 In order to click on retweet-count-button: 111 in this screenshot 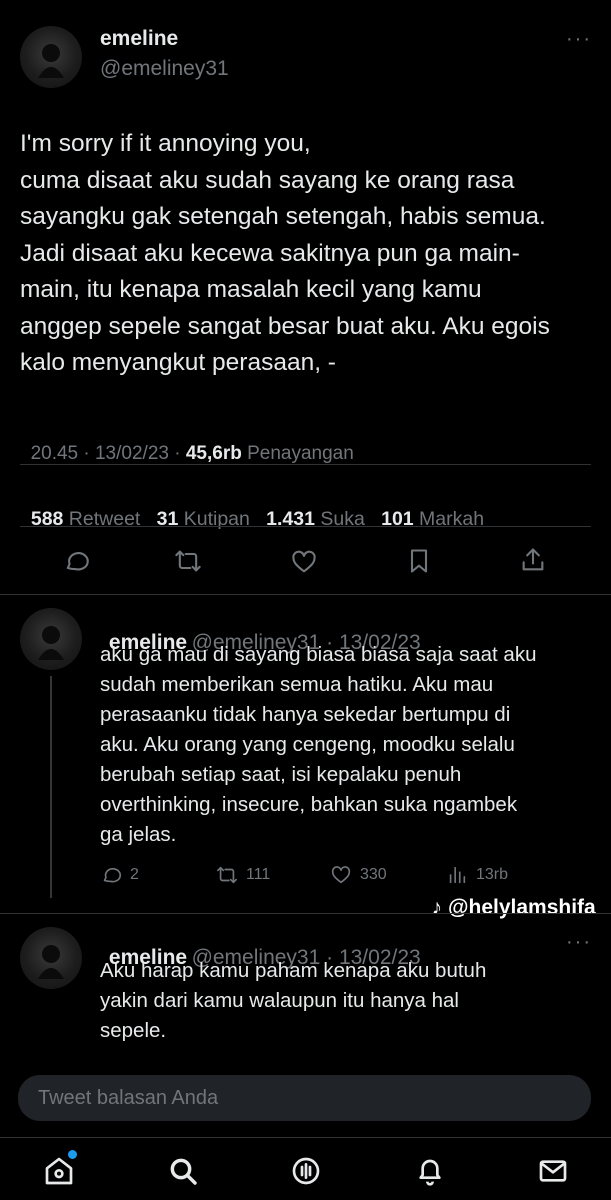, I will do `click(243, 875)`.